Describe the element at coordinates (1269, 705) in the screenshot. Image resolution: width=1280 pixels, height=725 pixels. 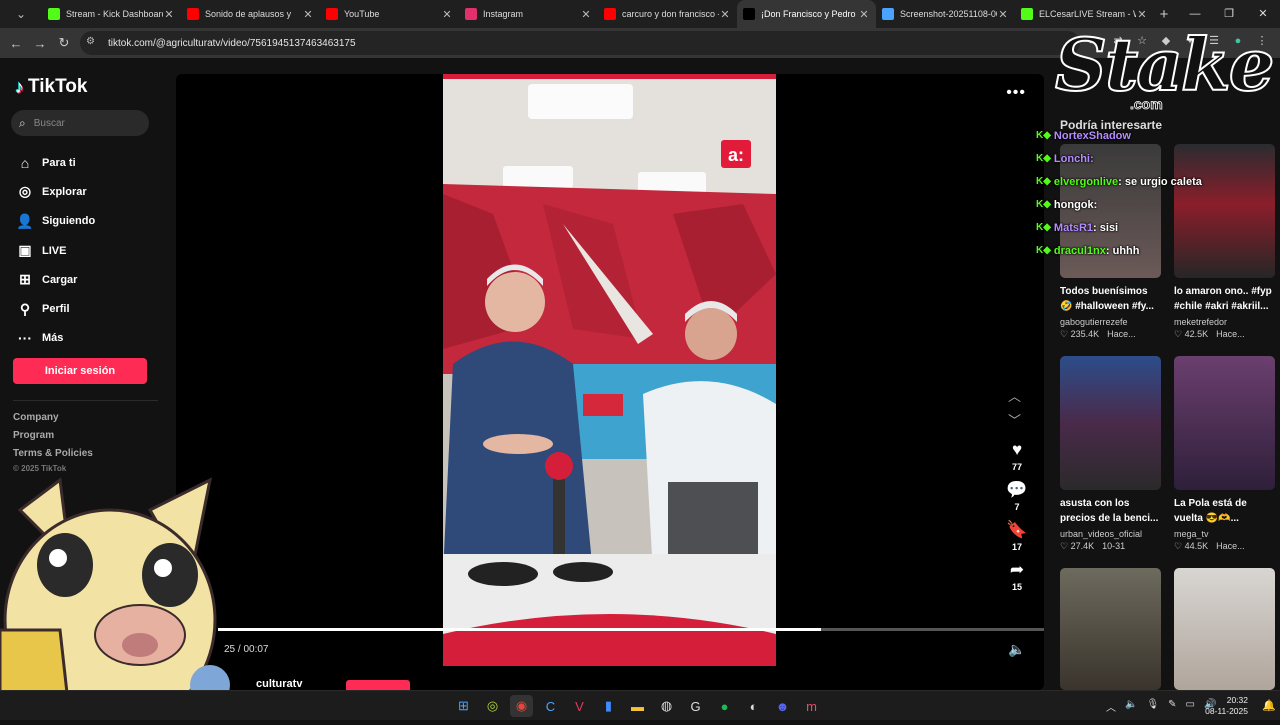
I see `notifications-icon: 🔔` at that location.